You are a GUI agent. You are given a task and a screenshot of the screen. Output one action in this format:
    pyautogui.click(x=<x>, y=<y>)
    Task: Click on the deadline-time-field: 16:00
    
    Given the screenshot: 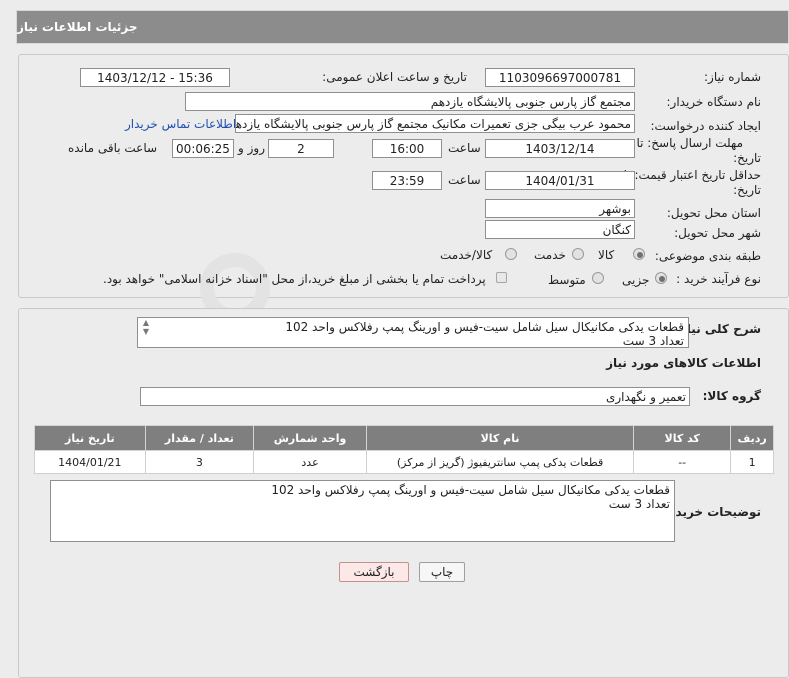 What is the action you would take?
    pyautogui.click(x=407, y=148)
    